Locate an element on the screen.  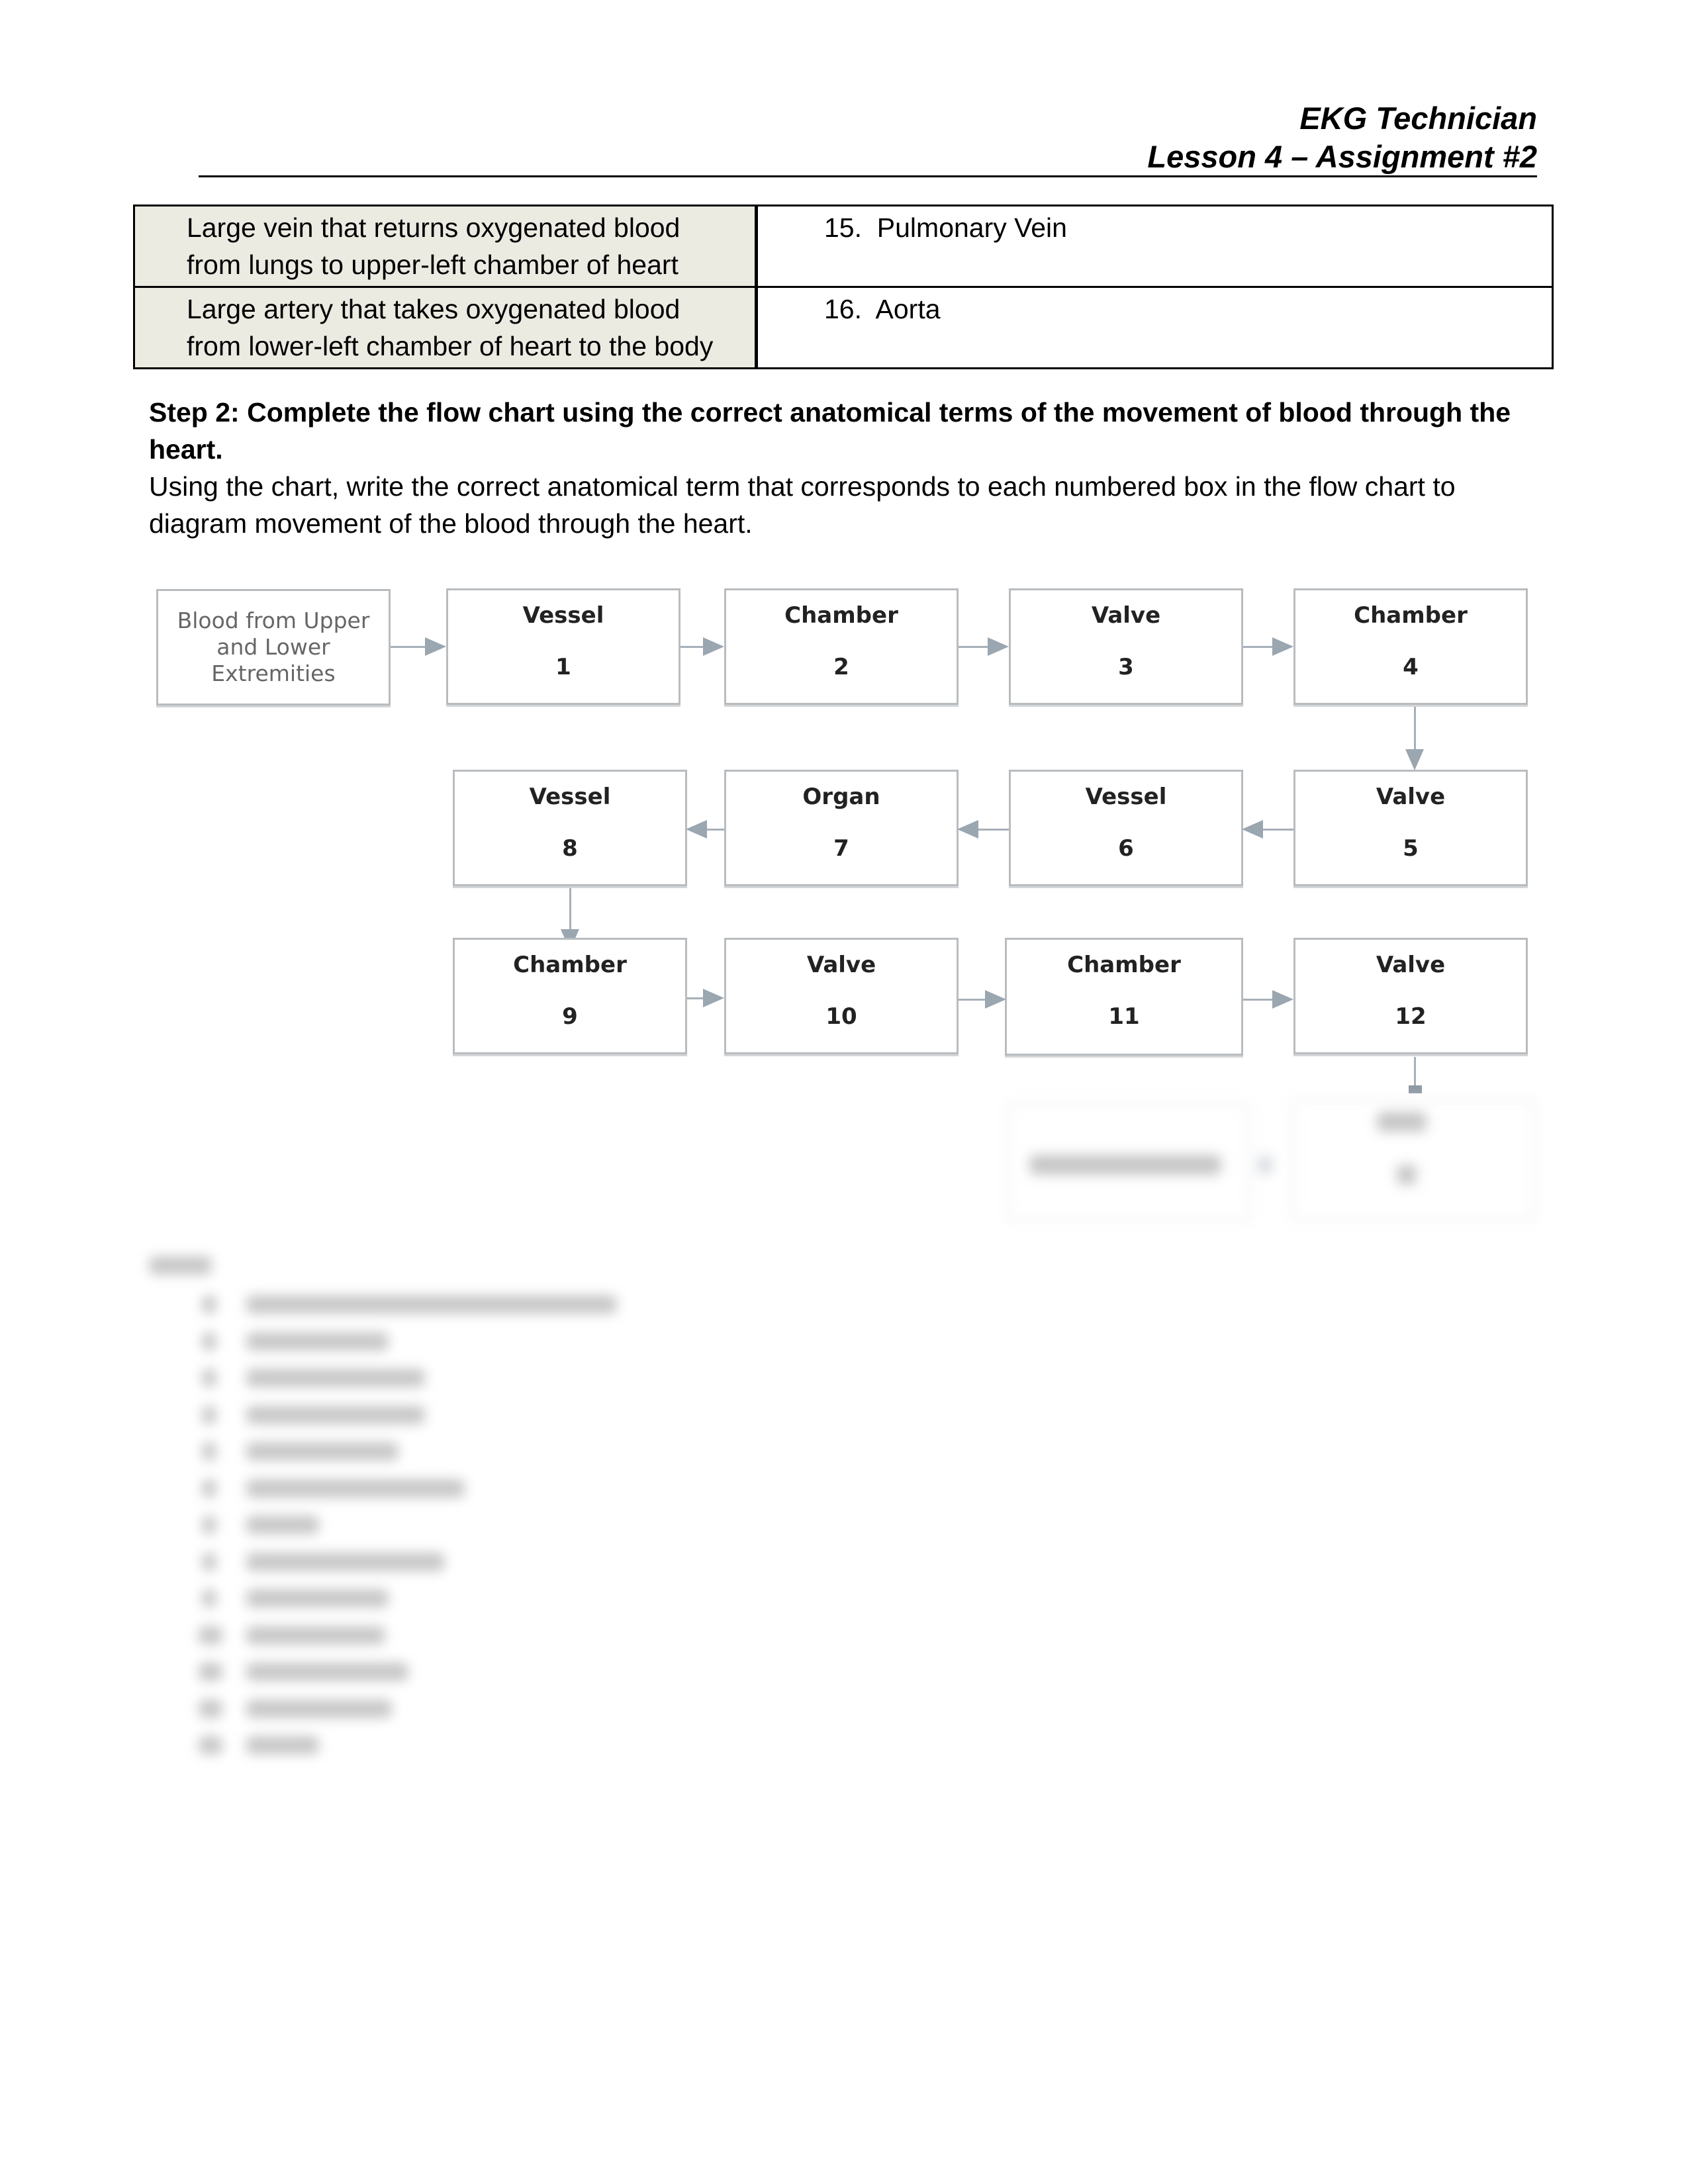
start-box-text: Blood from Upper is located at coordinates (273, 620).